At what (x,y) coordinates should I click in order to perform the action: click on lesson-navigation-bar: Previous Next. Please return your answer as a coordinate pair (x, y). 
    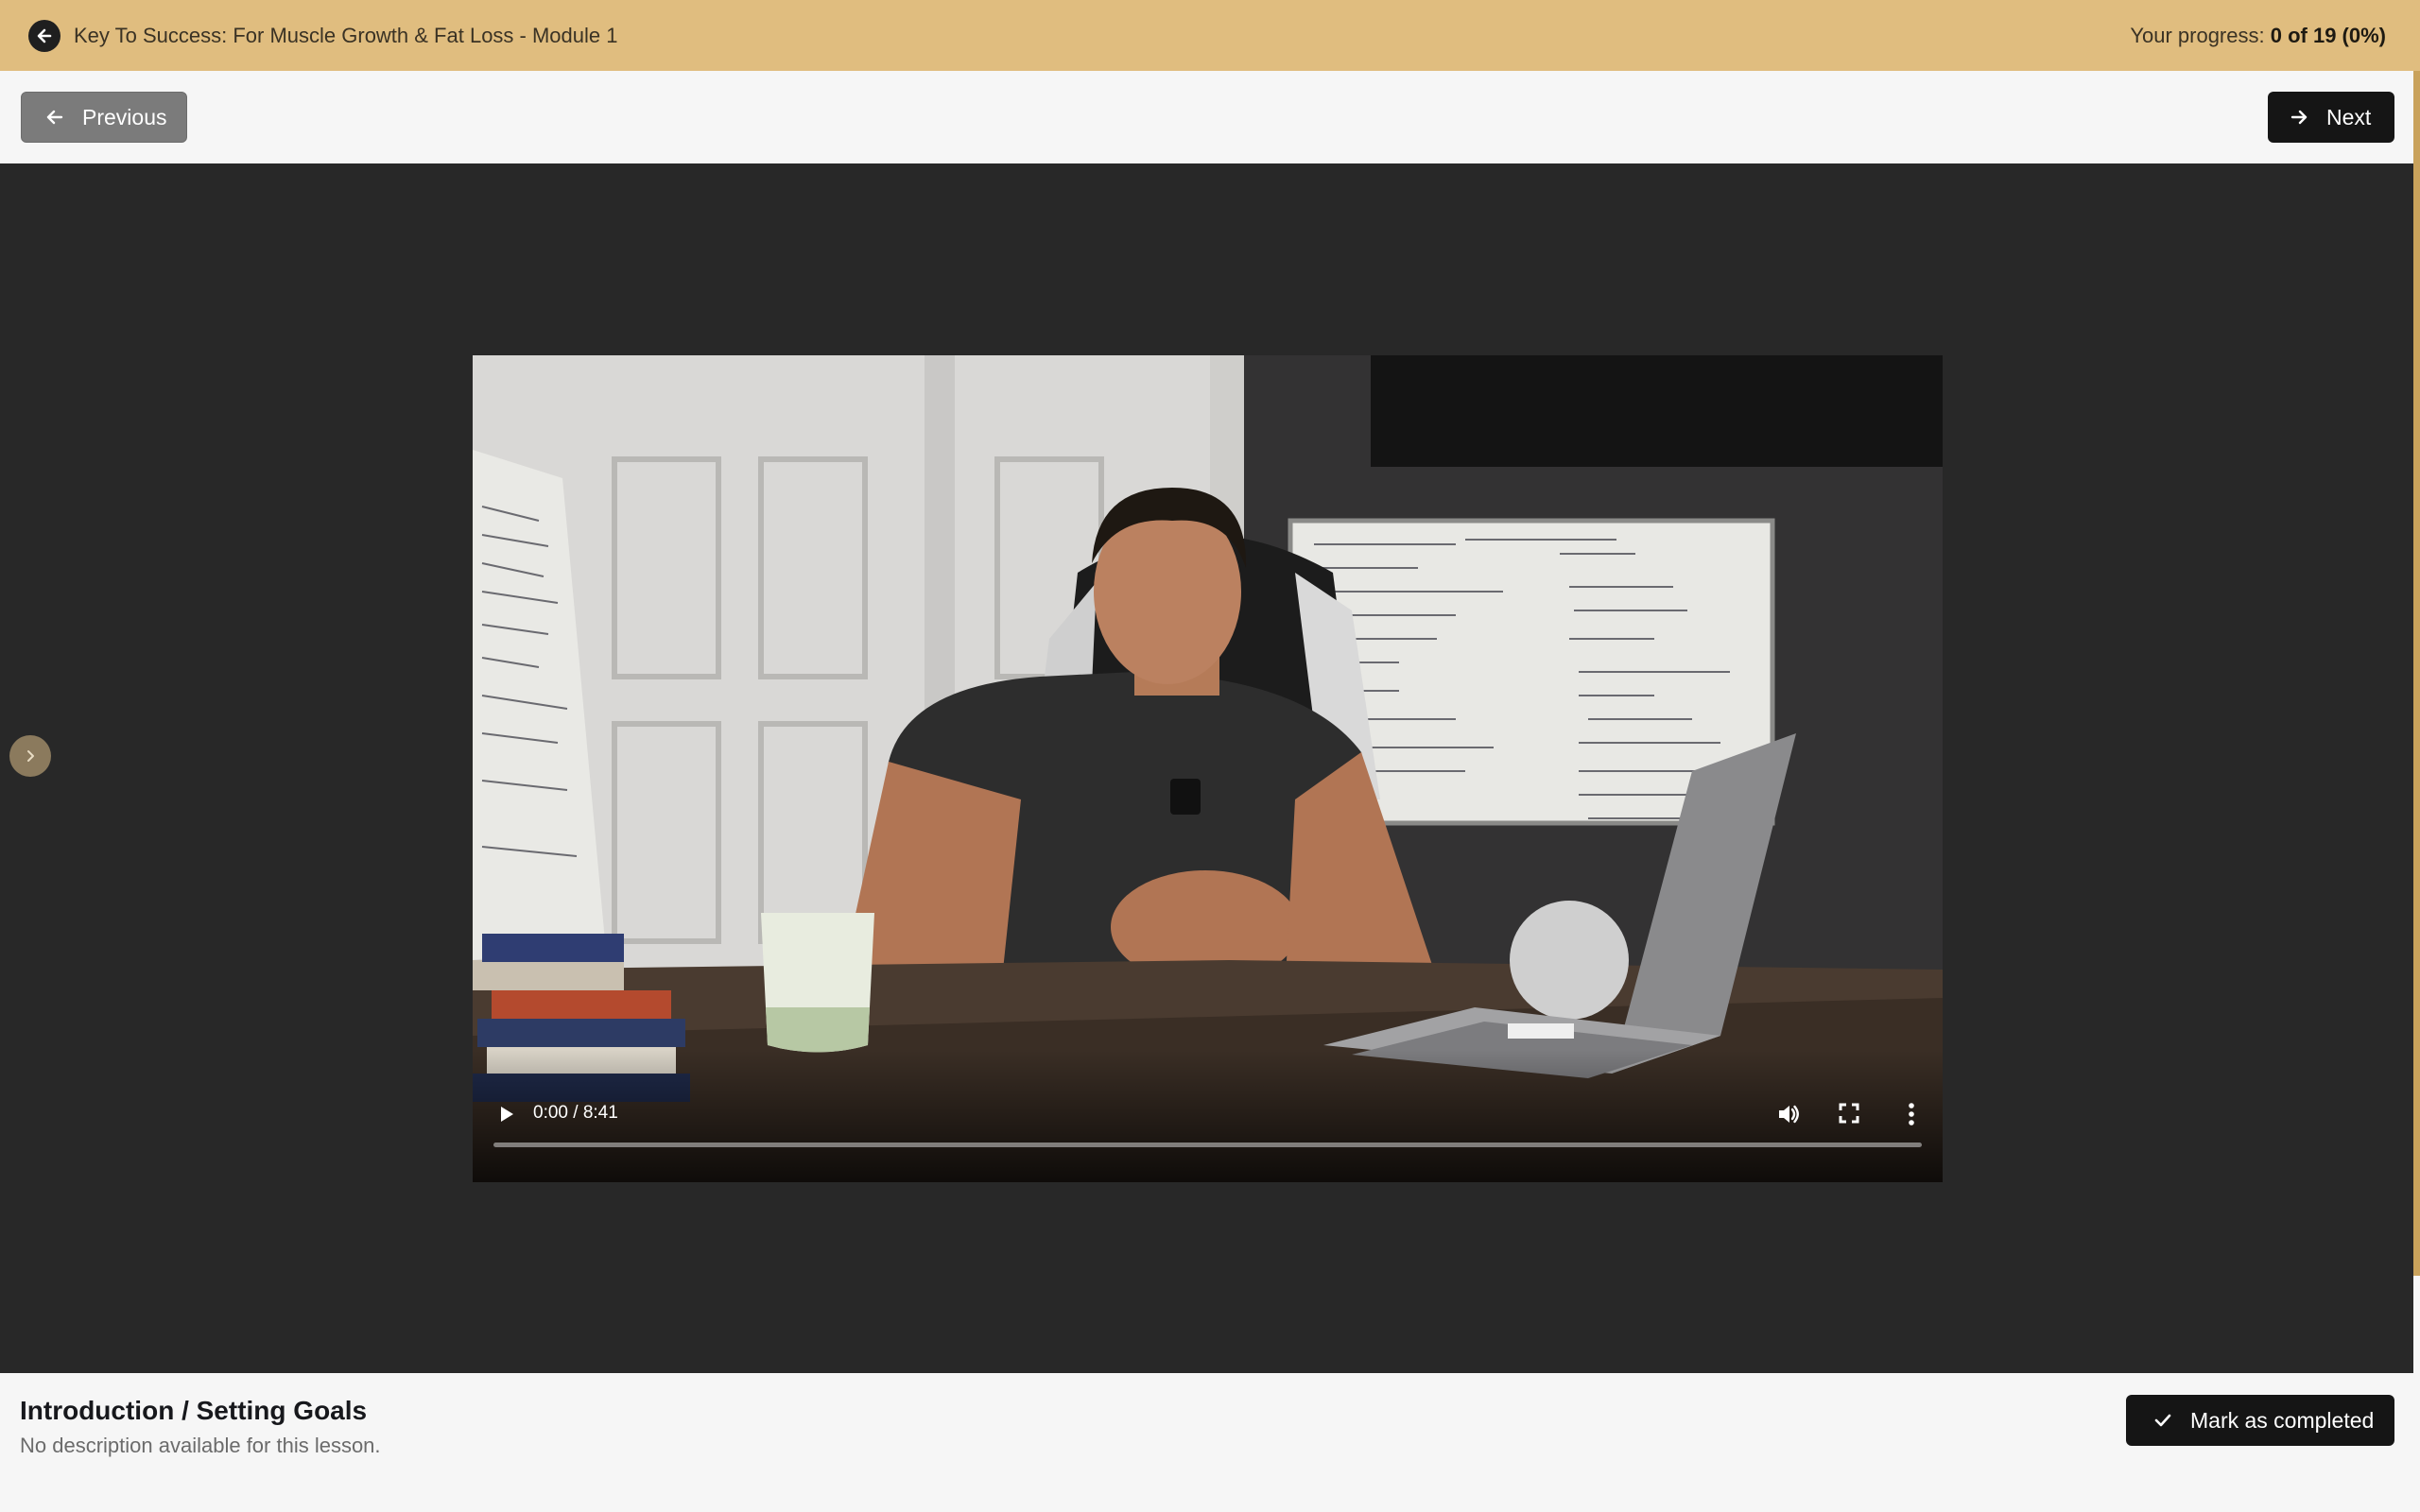
    Looking at the image, I should click on (1210, 117).